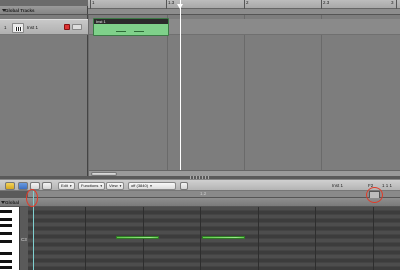 This screenshot has height=270, width=400. Describe the element at coordinates (140, 185) in the screenshot. I see `quantize-value: off (3840)` at that location.